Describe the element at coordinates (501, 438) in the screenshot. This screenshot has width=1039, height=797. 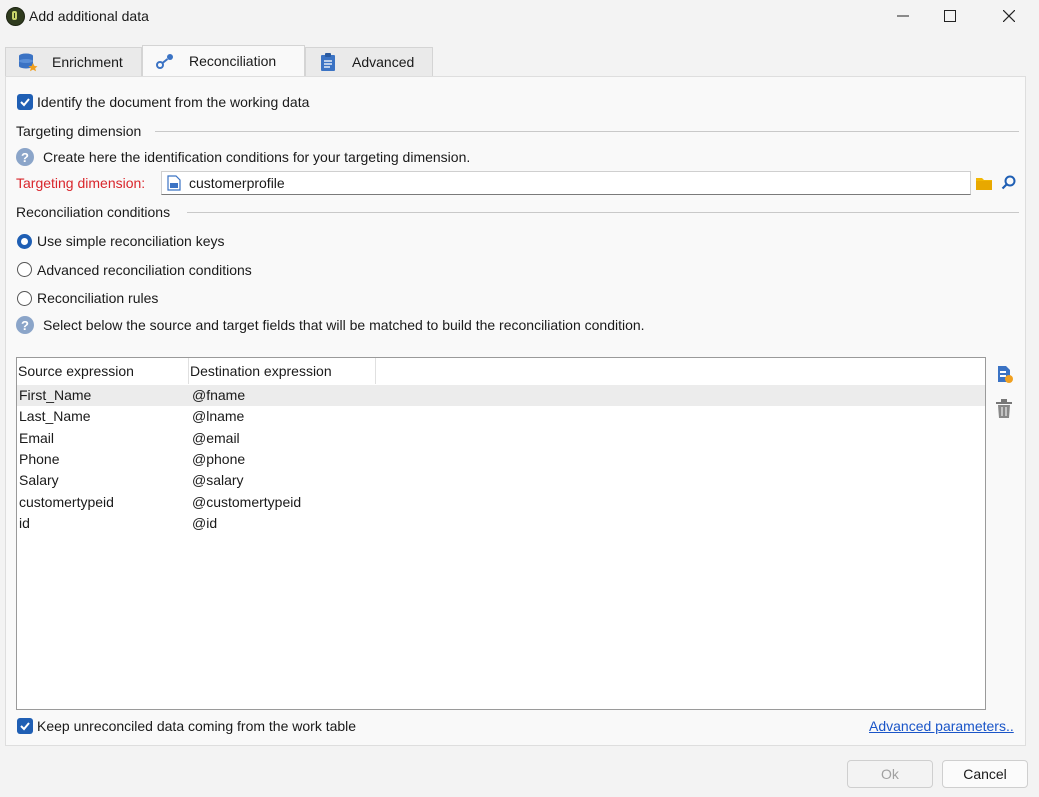
I see `table-row: Email @email` at that location.